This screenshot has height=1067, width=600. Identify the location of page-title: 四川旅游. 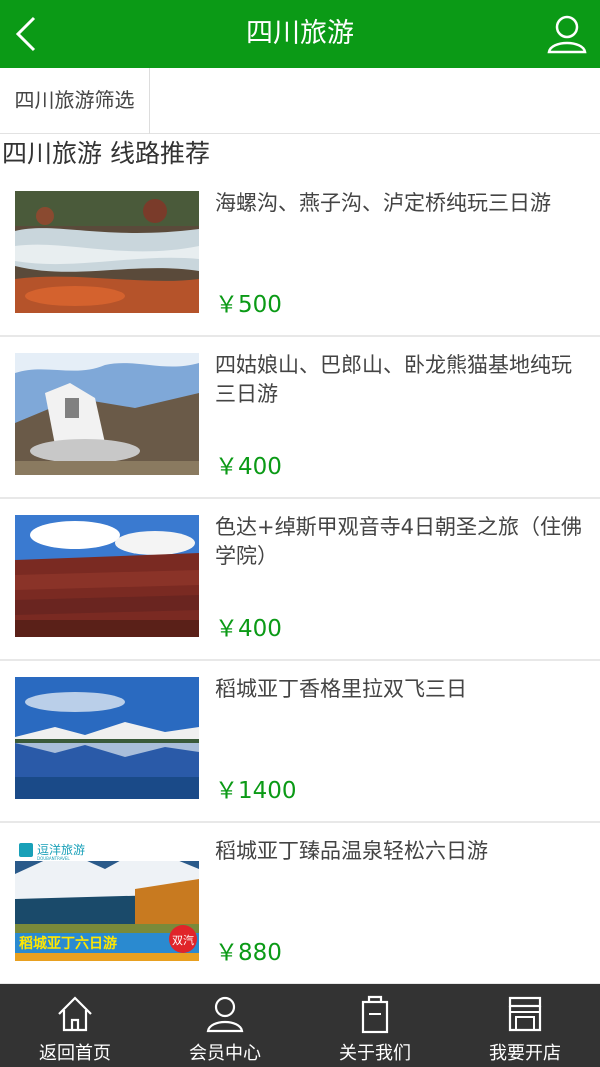
(300, 33).